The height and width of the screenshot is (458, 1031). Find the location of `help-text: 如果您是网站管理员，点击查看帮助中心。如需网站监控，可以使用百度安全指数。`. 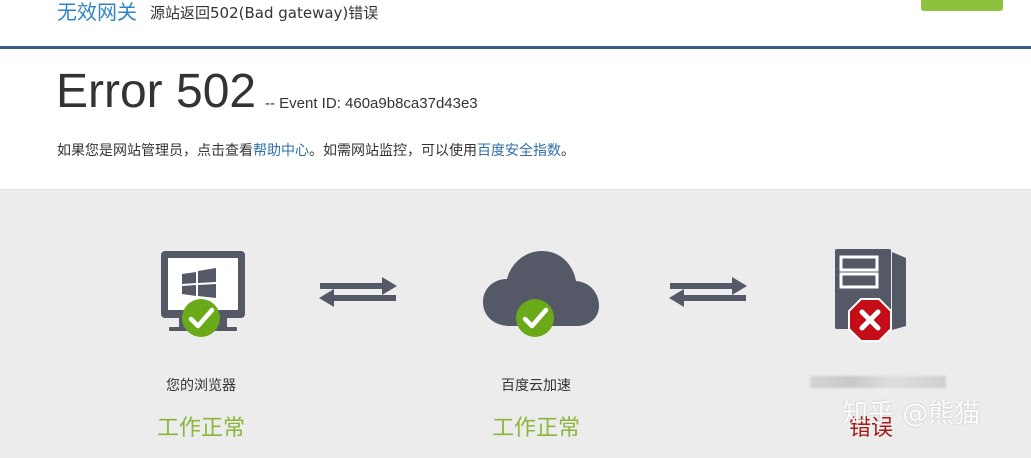

help-text: 如果您是网站管理员，点击查看帮助中心。如需网站监控，可以使用百度安全指数。 is located at coordinates (316, 150).